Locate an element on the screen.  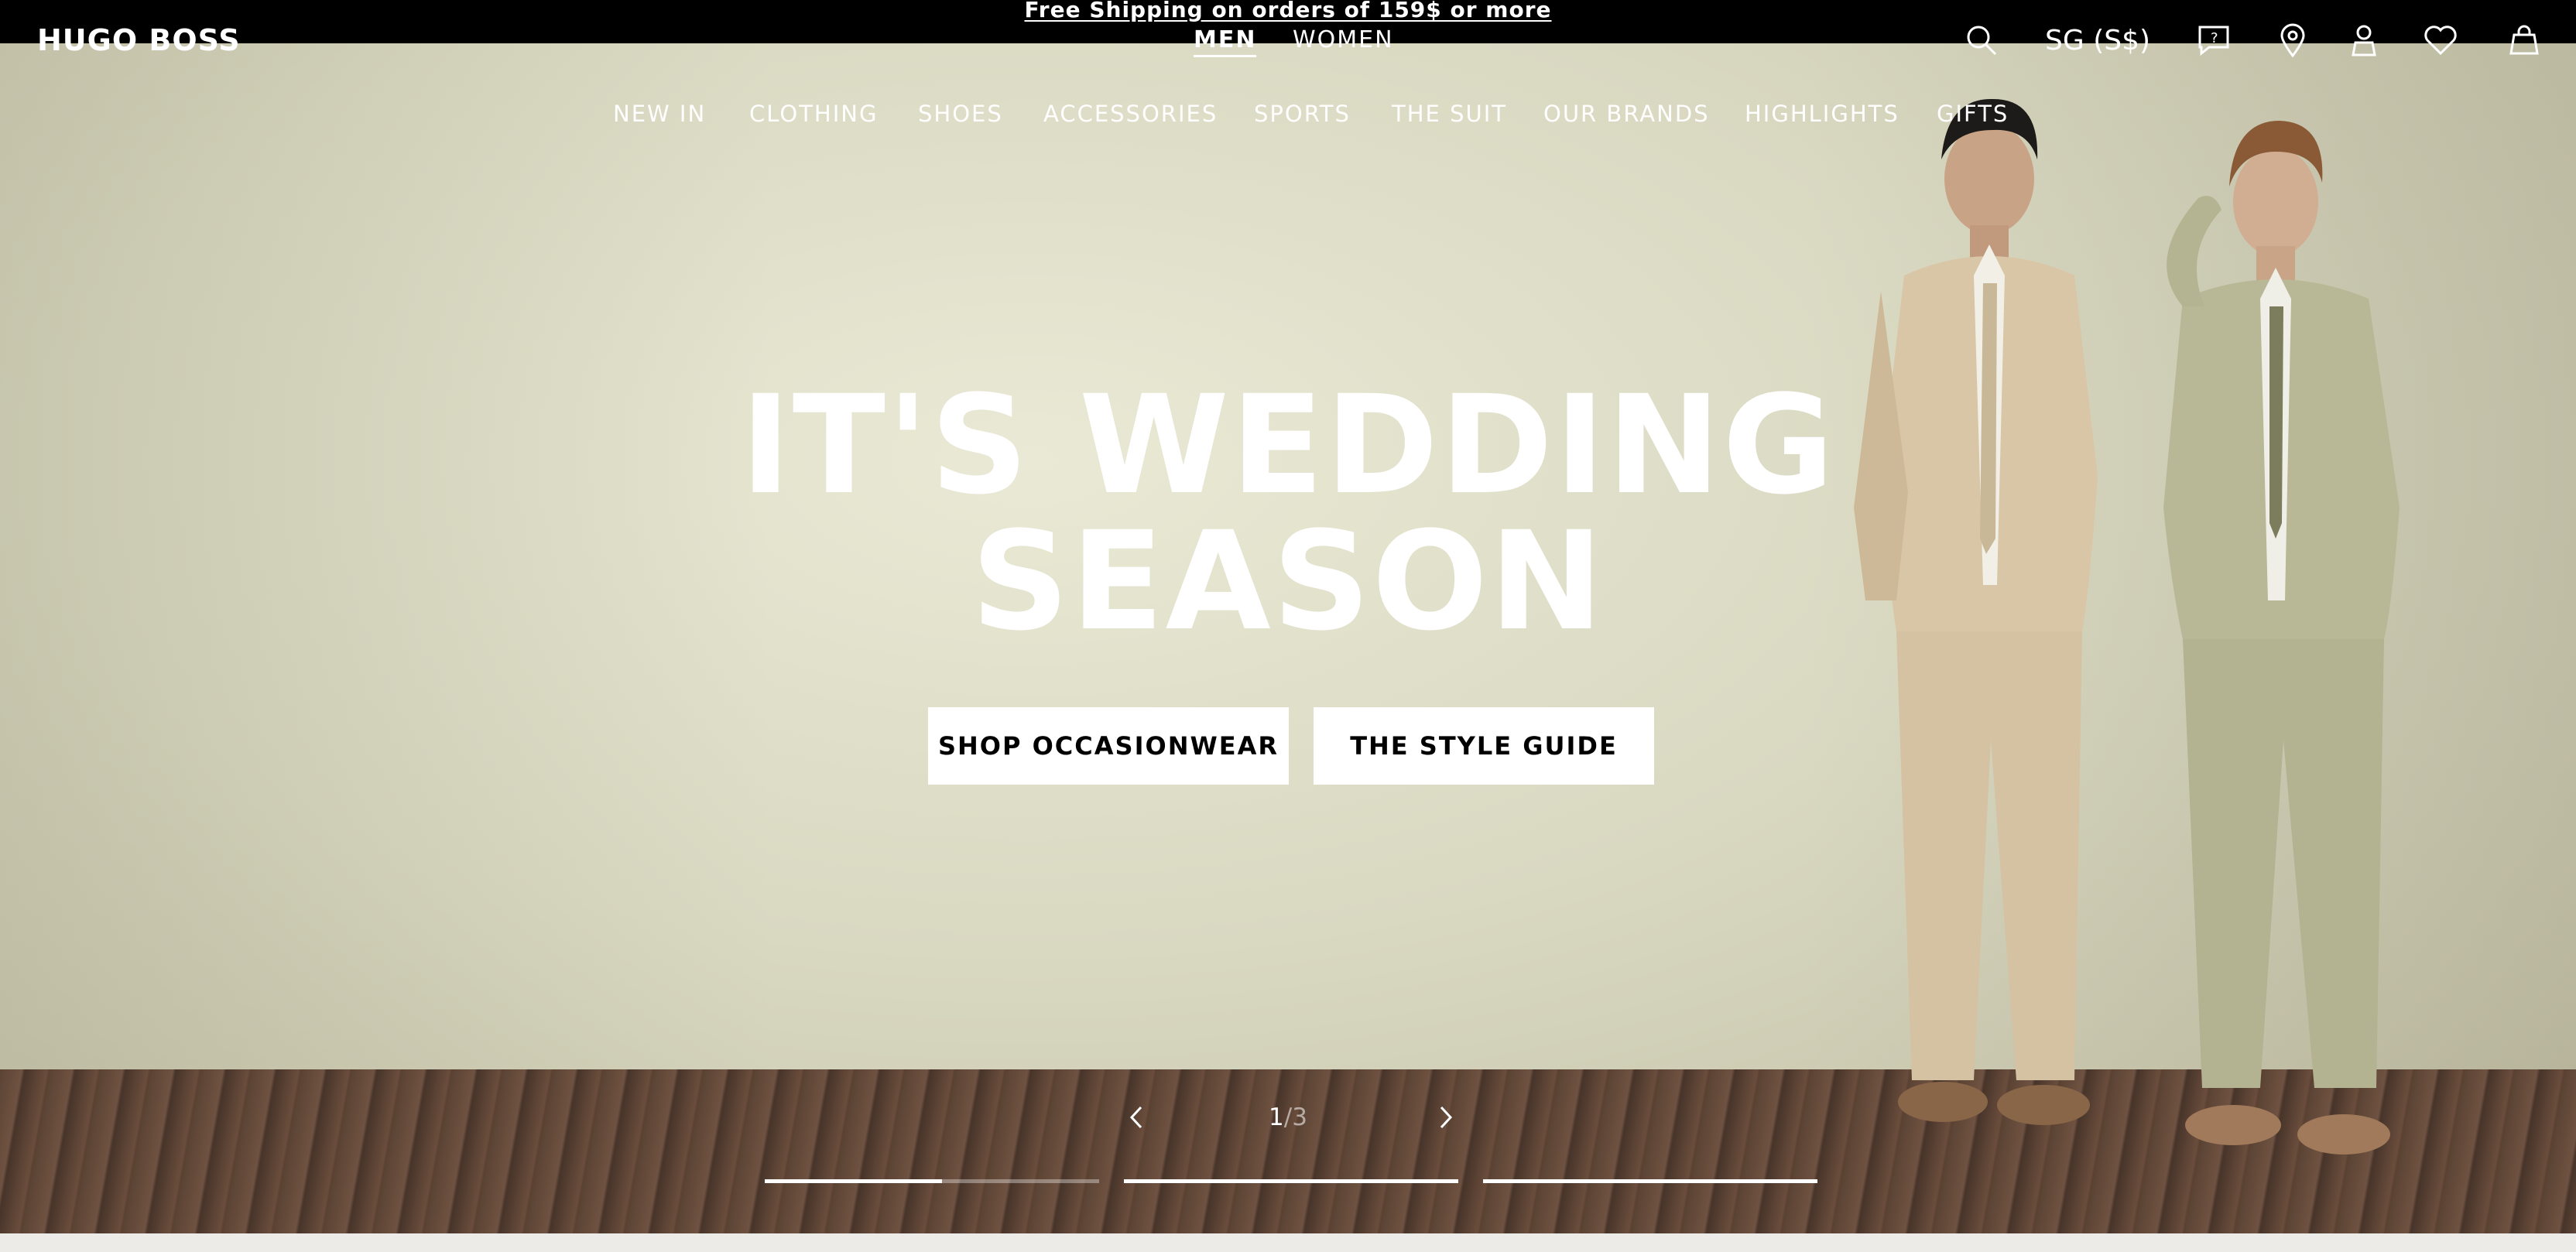
slide-current: 1 is located at coordinates (1276, 1117).